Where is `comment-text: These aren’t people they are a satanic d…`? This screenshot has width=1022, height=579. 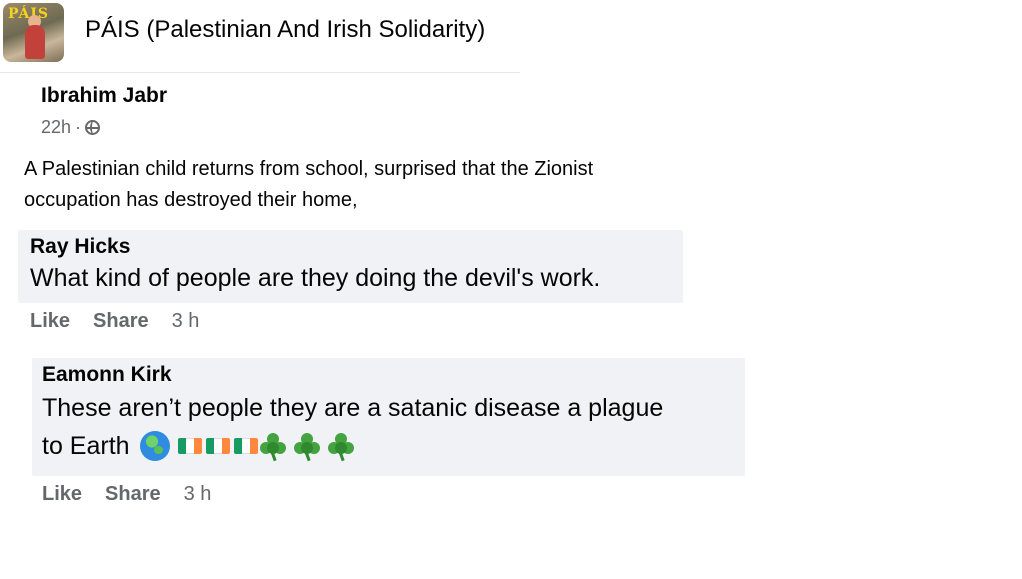
comment-text: These aren’t people they are a satanic d… is located at coordinates (353, 408).